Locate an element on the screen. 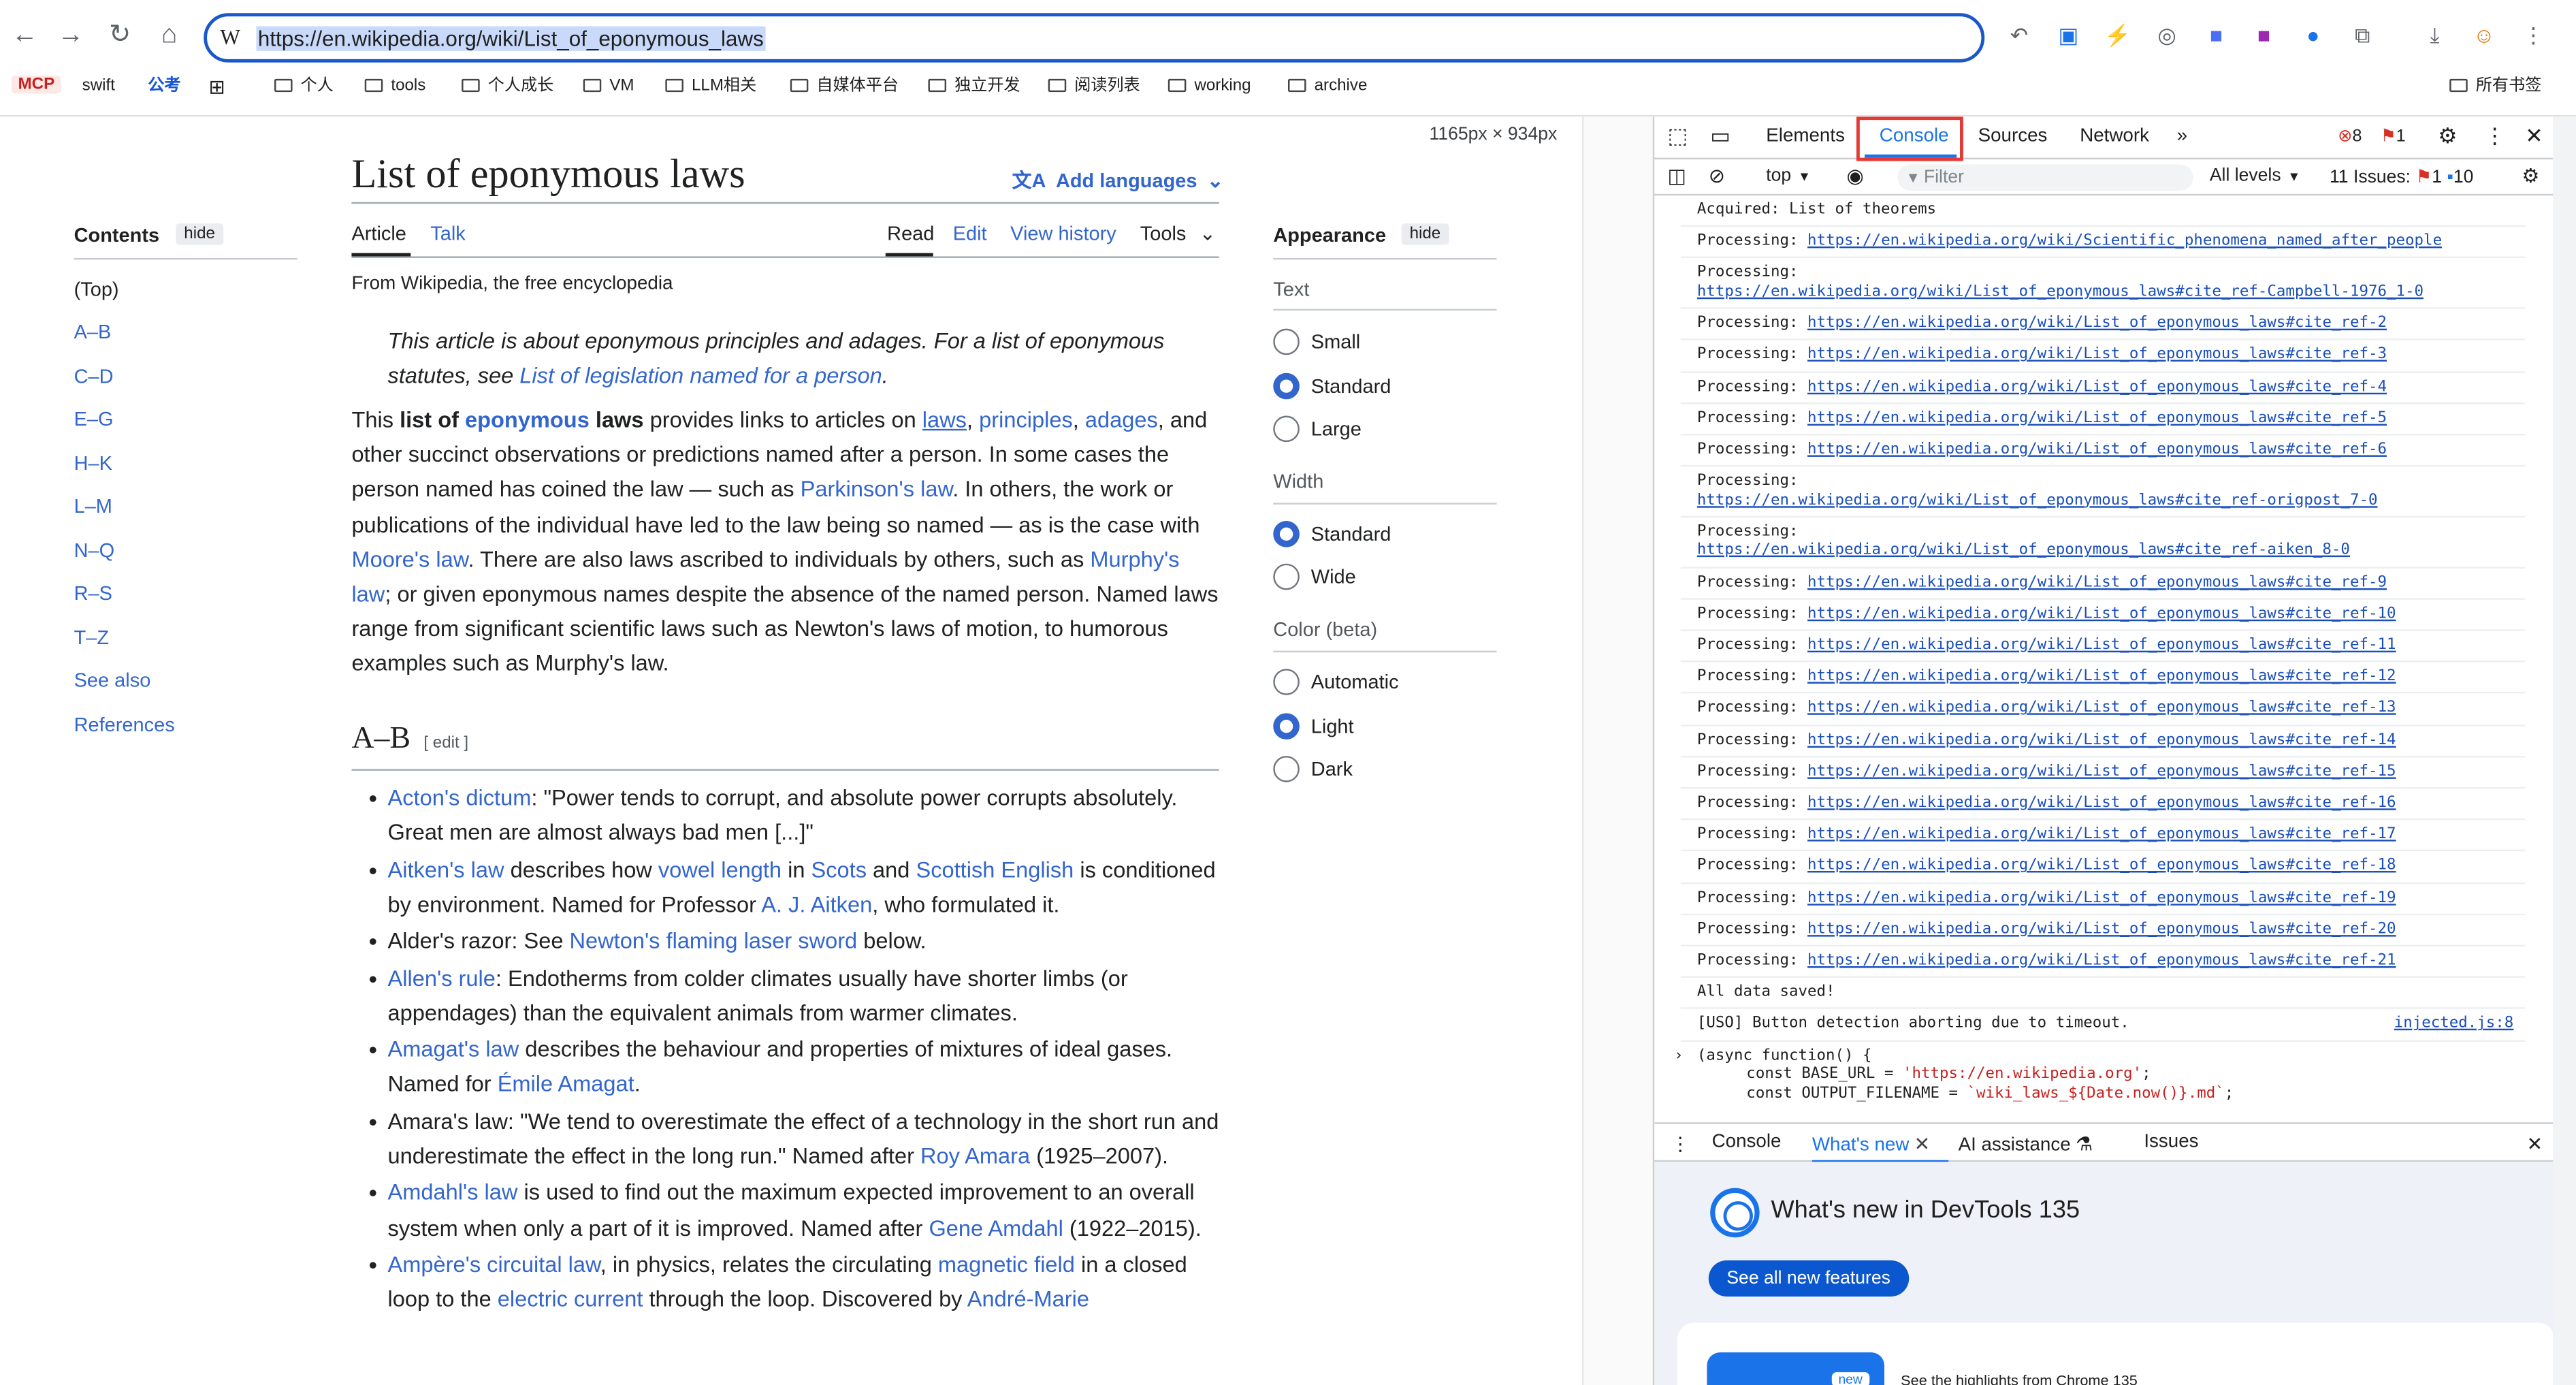 Image resolution: width=2576 pixels, height=1385 pixels. filter-input: ▼ Filter is located at coordinates (2045, 177).